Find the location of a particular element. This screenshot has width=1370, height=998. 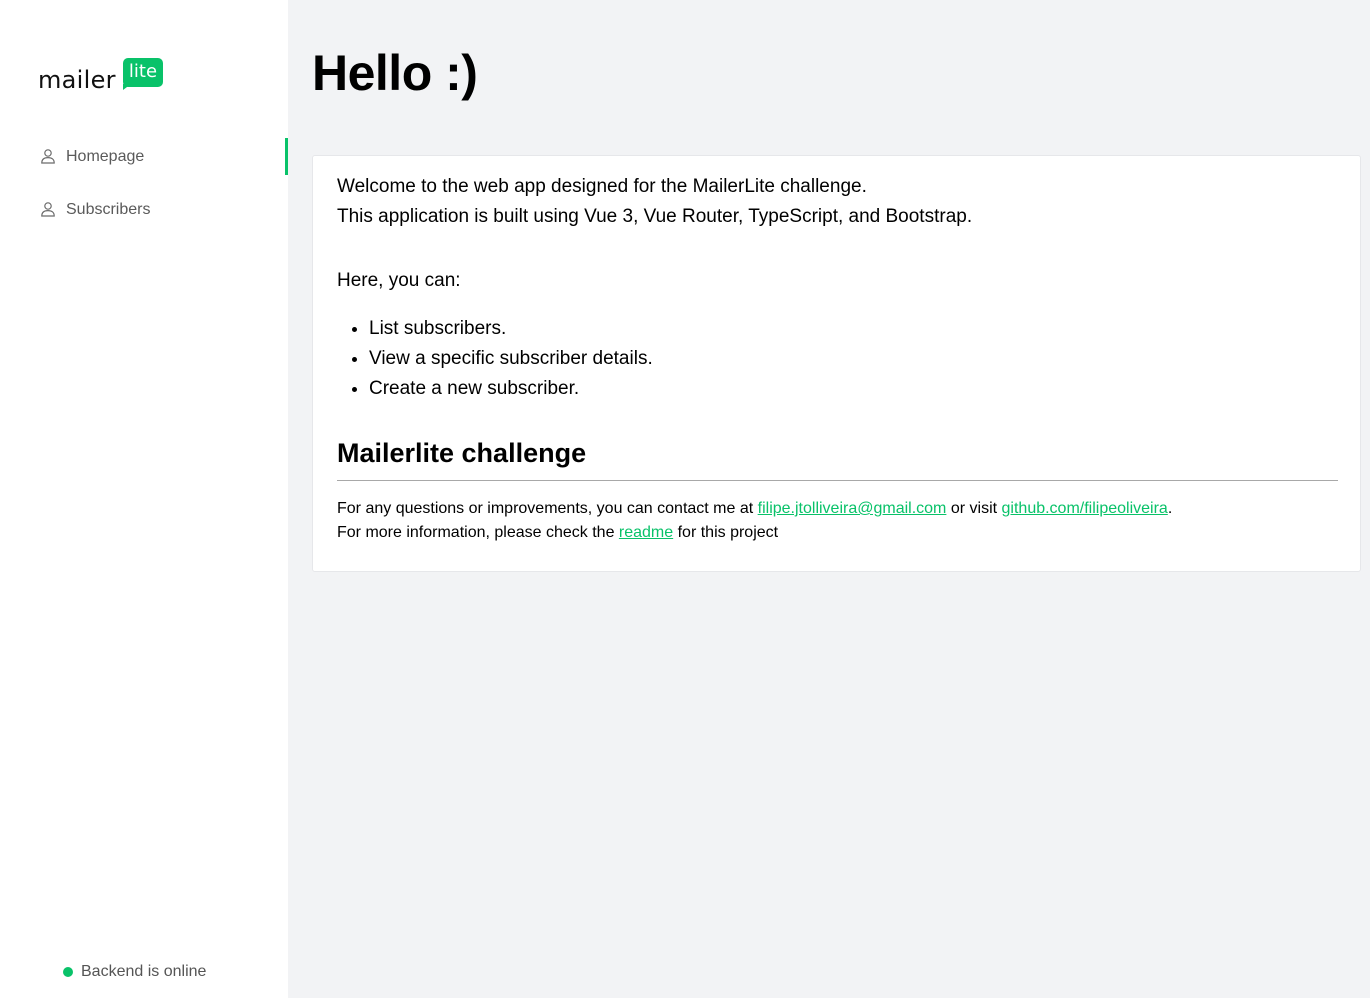

email-link: filipe.jtolliveira@gmail.com is located at coordinates (852, 508).